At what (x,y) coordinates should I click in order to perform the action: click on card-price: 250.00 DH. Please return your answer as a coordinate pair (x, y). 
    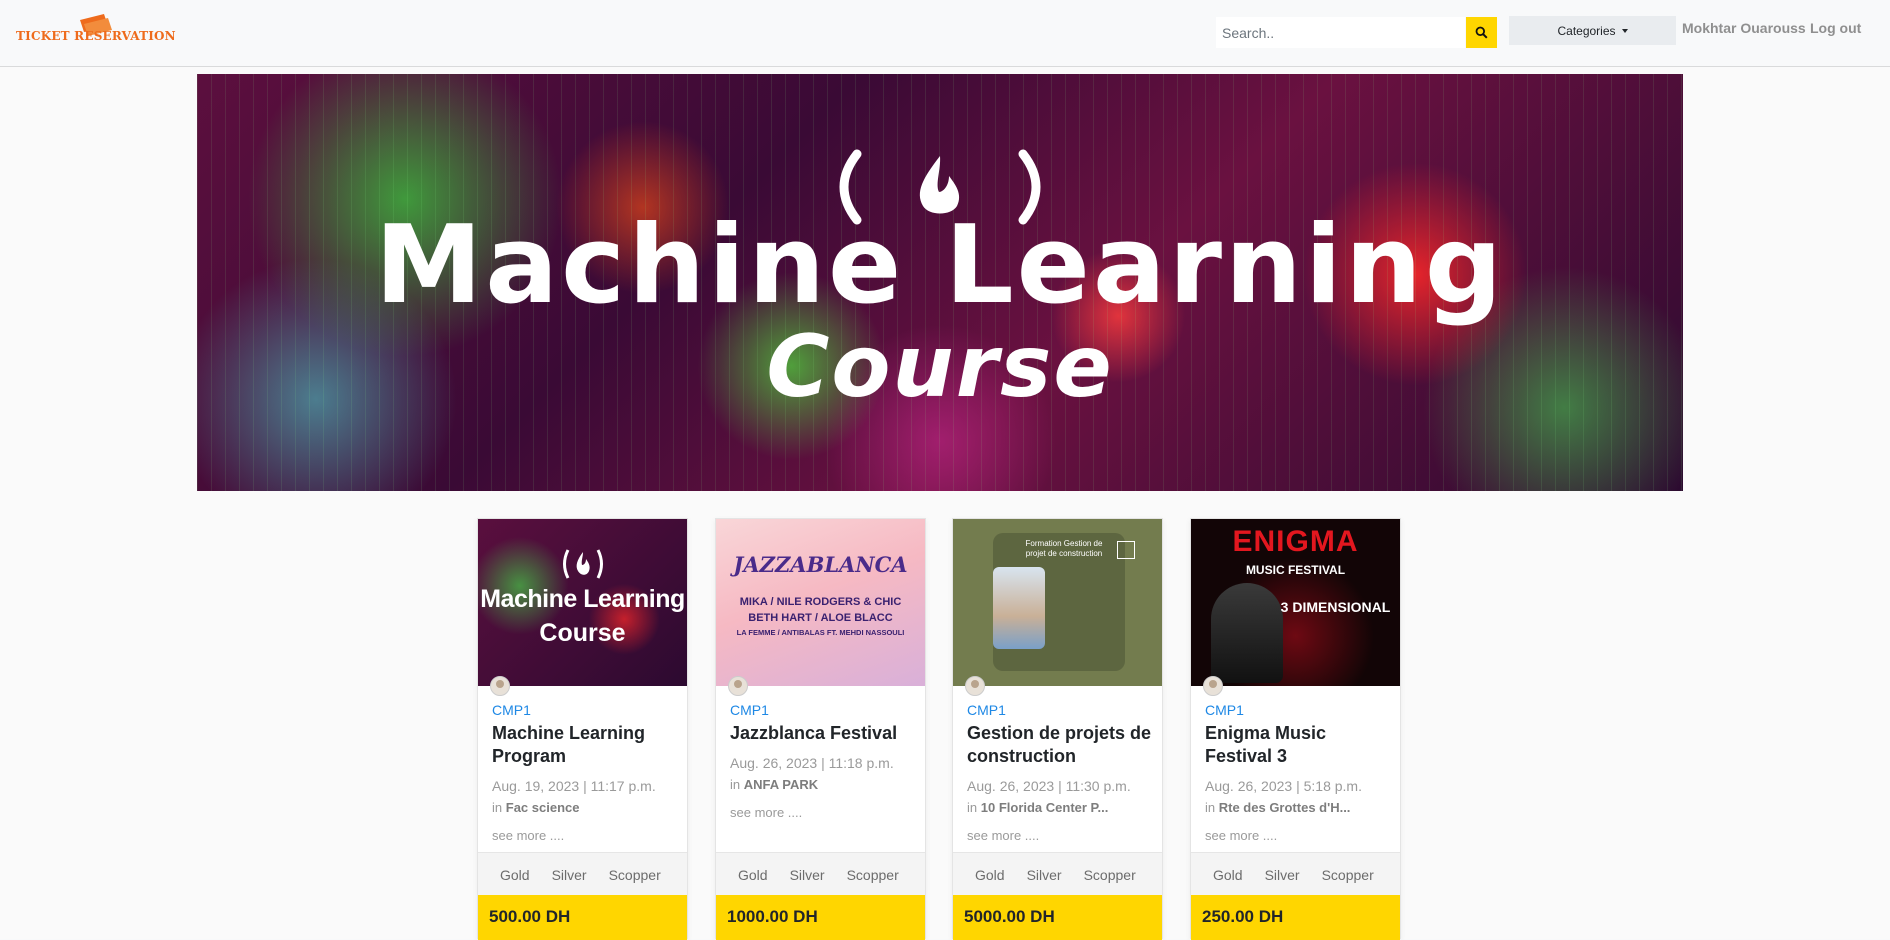
    Looking at the image, I should click on (1295, 917).